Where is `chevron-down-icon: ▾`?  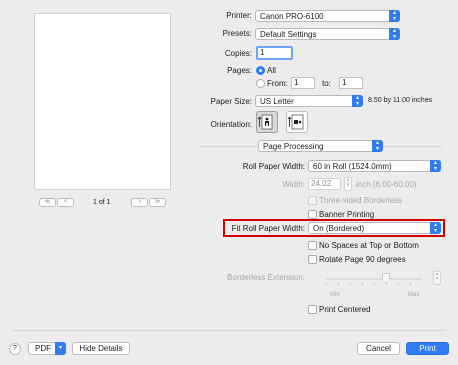 chevron-down-icon: ▾ is located at coordinates (60, 348).